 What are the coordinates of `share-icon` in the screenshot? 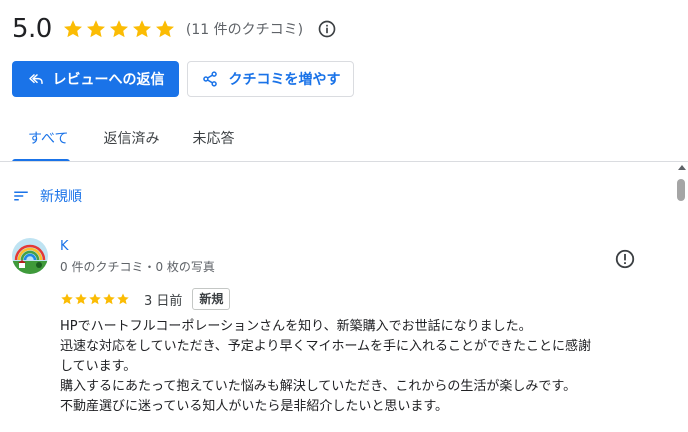 It's located at (209, 79).